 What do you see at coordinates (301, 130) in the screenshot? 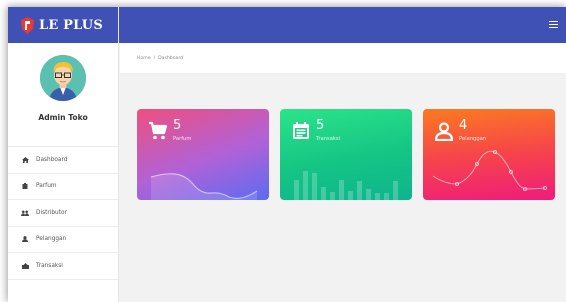
I see `calendar-icon` at bounding box center [301, 130].